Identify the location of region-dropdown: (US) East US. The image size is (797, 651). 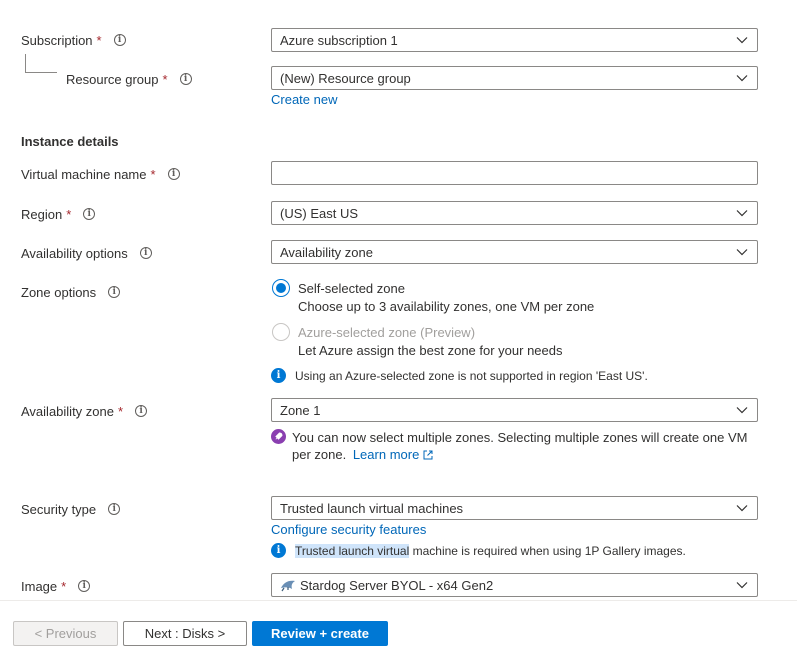
(514, 213).